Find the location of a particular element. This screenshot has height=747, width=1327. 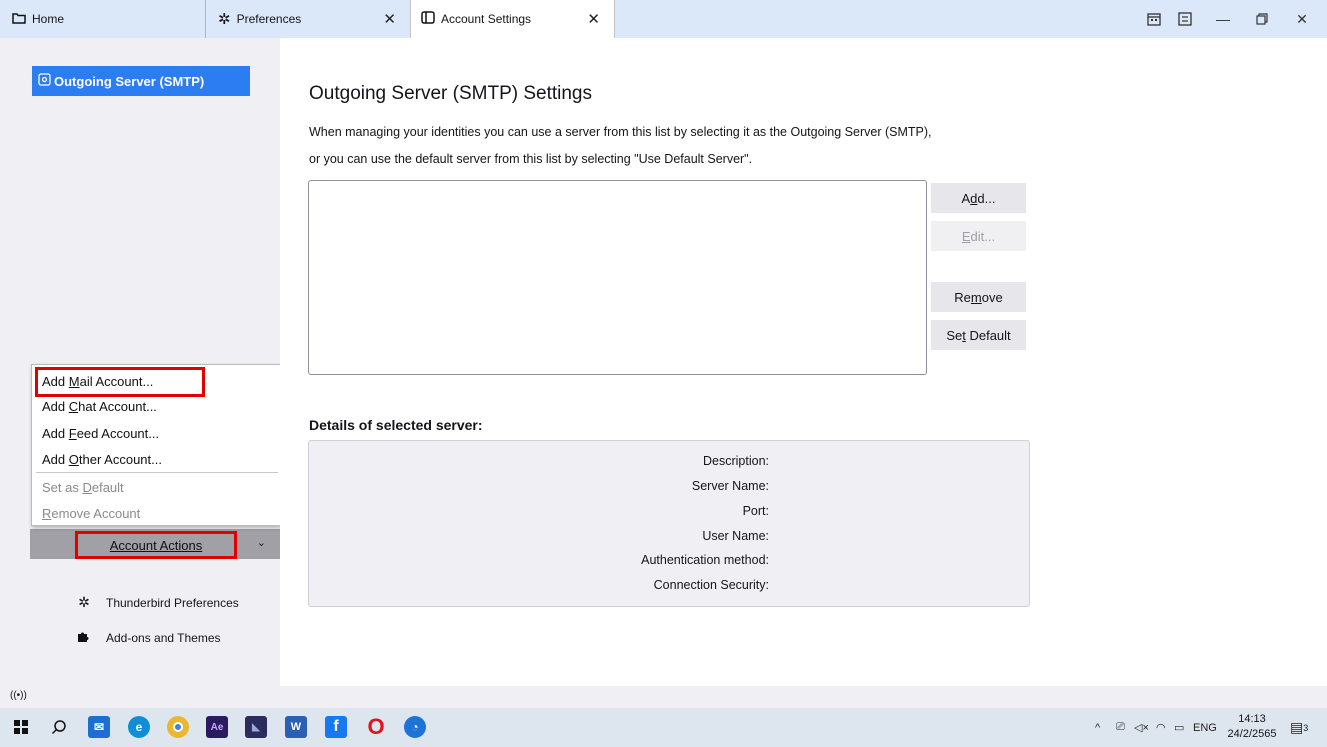

menu-item-set-as-default: Set as Default is located at coordinates (156, 487).